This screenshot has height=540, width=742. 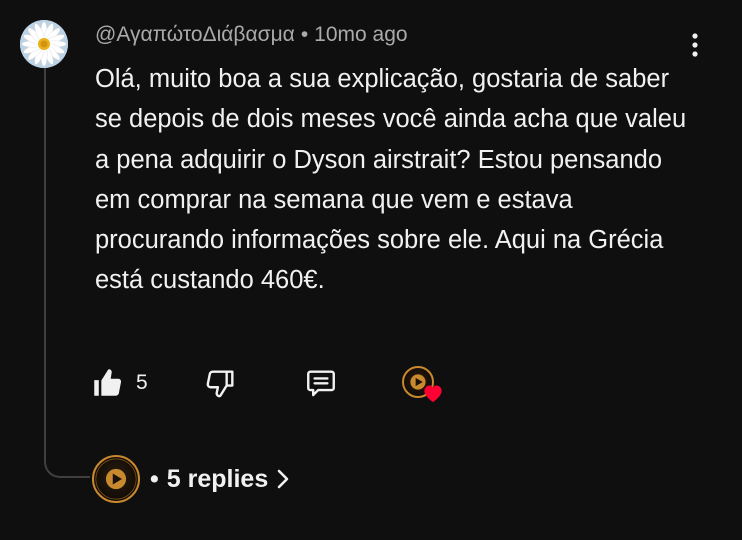 I want to click on creator-heart-badge, so click(x=423, y=385).